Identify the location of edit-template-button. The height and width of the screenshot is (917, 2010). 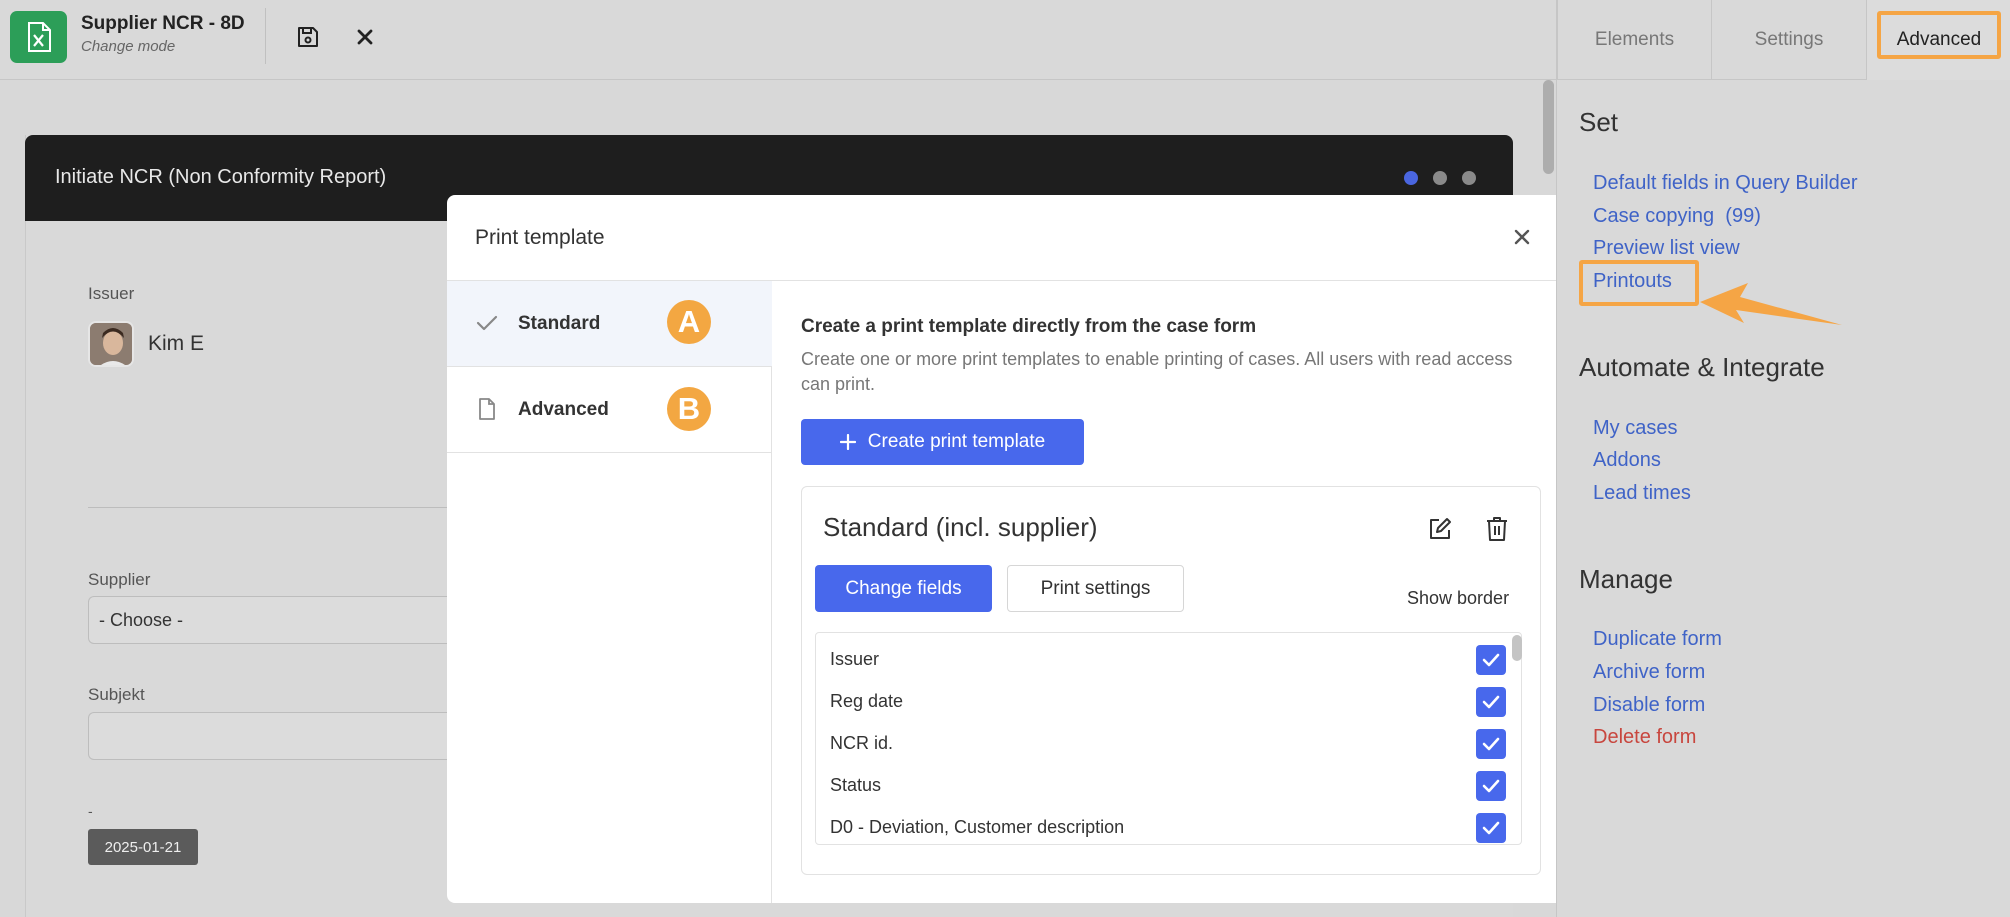
(1440, 529).